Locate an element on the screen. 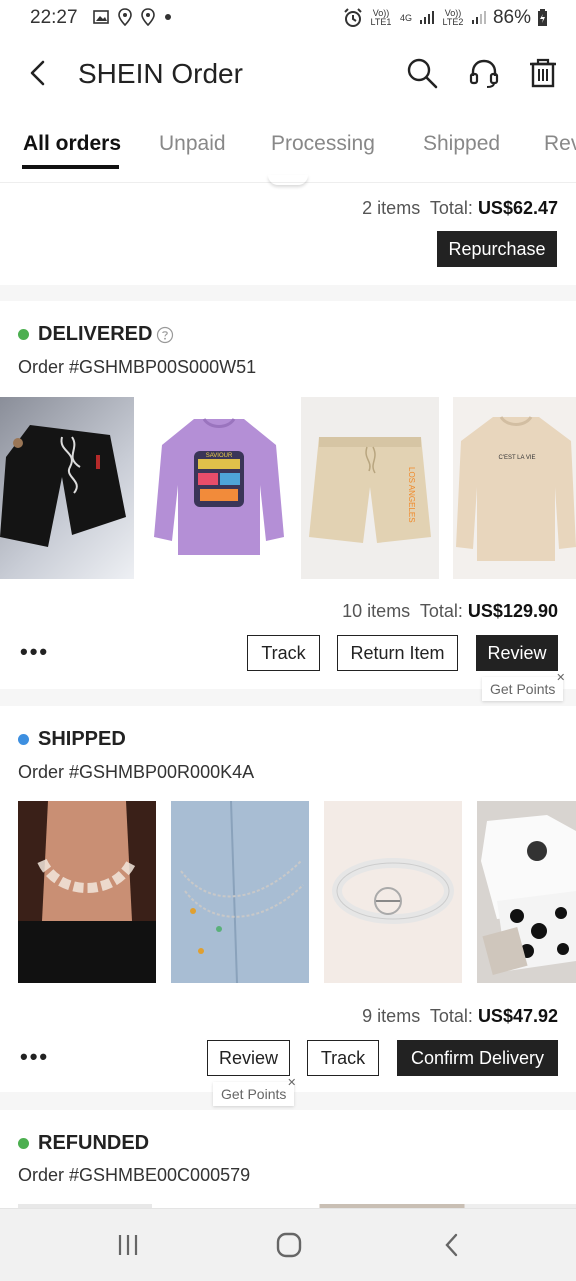  product-image: SAVIOUR is located at coordinates (219, 488).